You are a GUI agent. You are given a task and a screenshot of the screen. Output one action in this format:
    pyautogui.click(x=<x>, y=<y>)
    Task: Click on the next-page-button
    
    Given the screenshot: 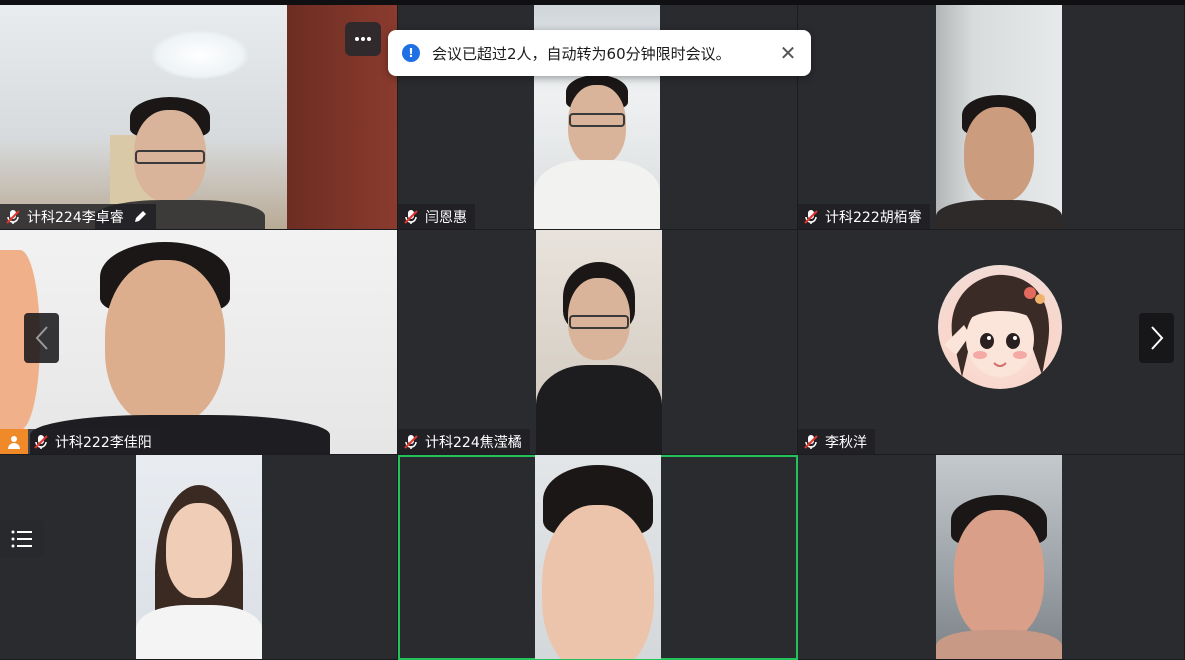 What is the action you would take?
    pyautogui.click(x=1156, y=338)
    